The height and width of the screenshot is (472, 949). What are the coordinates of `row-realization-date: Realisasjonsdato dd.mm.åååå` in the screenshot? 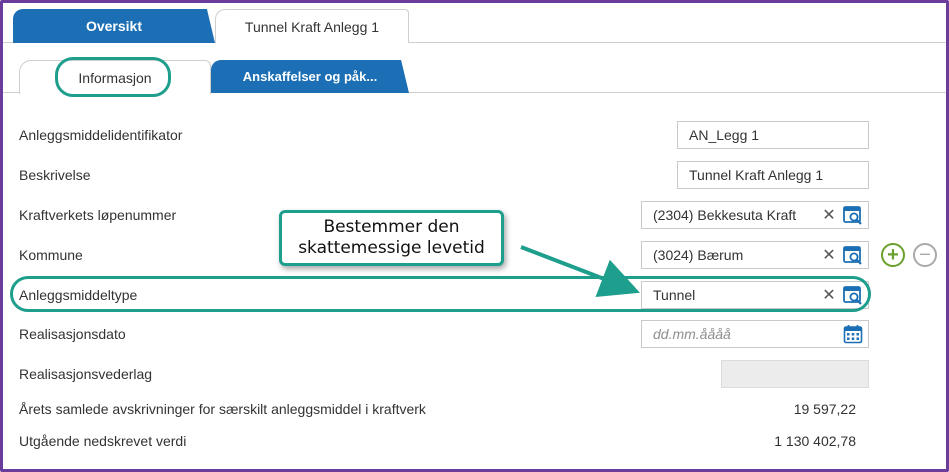 It's located at (474, 334).